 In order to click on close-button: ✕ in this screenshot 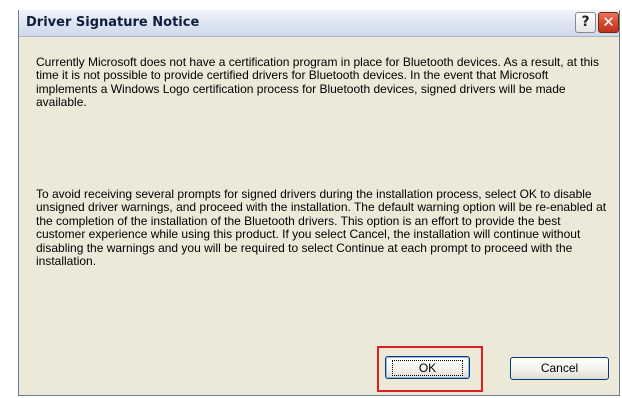, I will do `click(608, 22)`.